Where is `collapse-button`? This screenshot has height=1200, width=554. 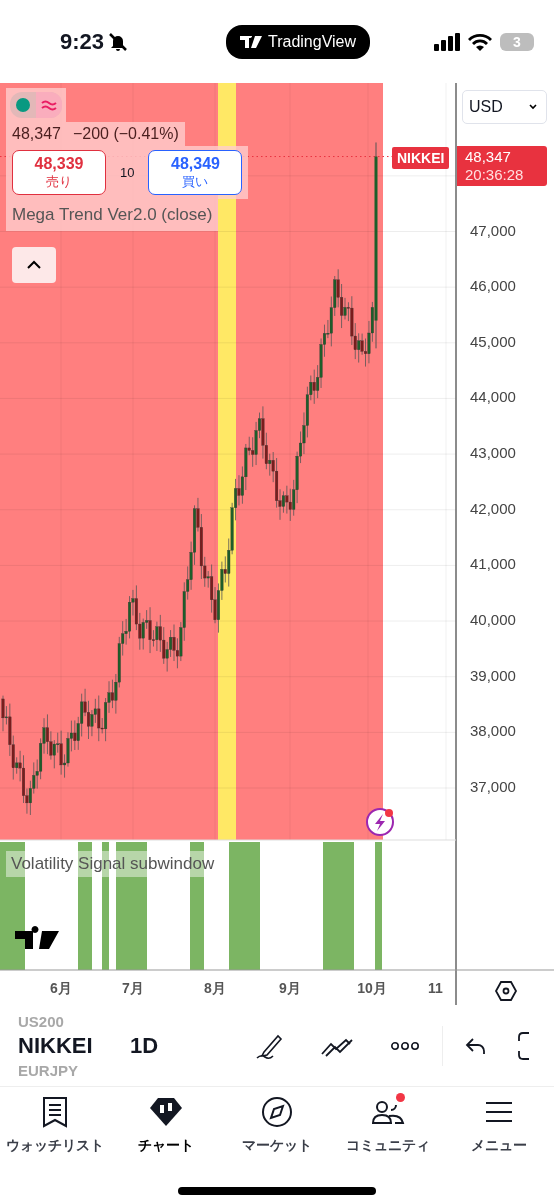
collapse-button is located at coordinates (34, 265).